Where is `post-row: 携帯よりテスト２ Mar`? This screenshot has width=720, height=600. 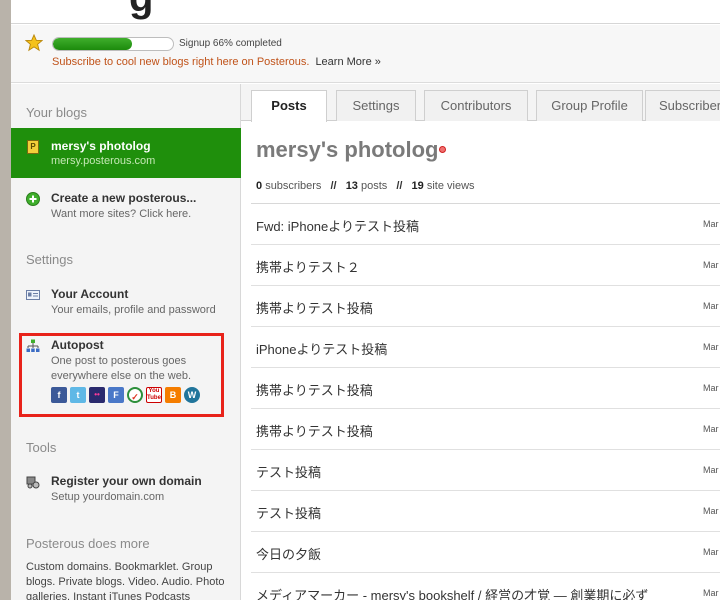 post-row: 携帯よりテスト２ Mar is located at coordinates (485, 265).